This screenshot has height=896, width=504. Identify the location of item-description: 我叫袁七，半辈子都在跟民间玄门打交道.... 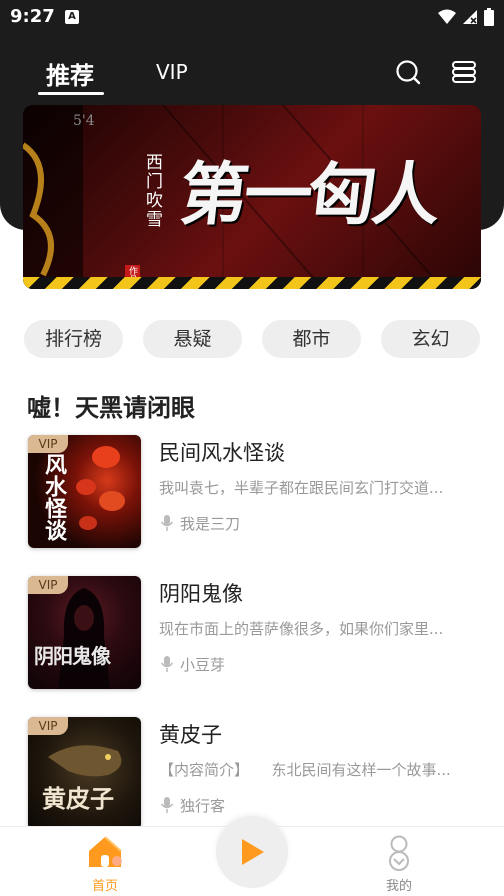
(301, 488).